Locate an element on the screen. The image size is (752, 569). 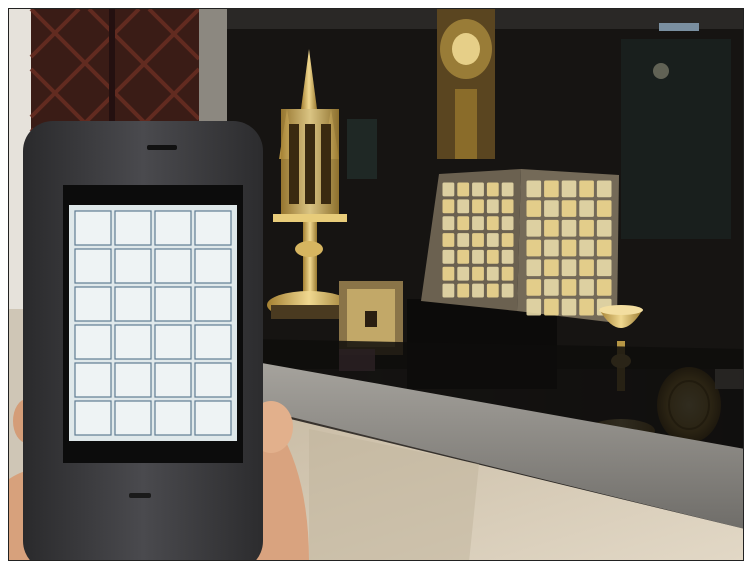
ceiling-light is located at coordinates (679, 27).